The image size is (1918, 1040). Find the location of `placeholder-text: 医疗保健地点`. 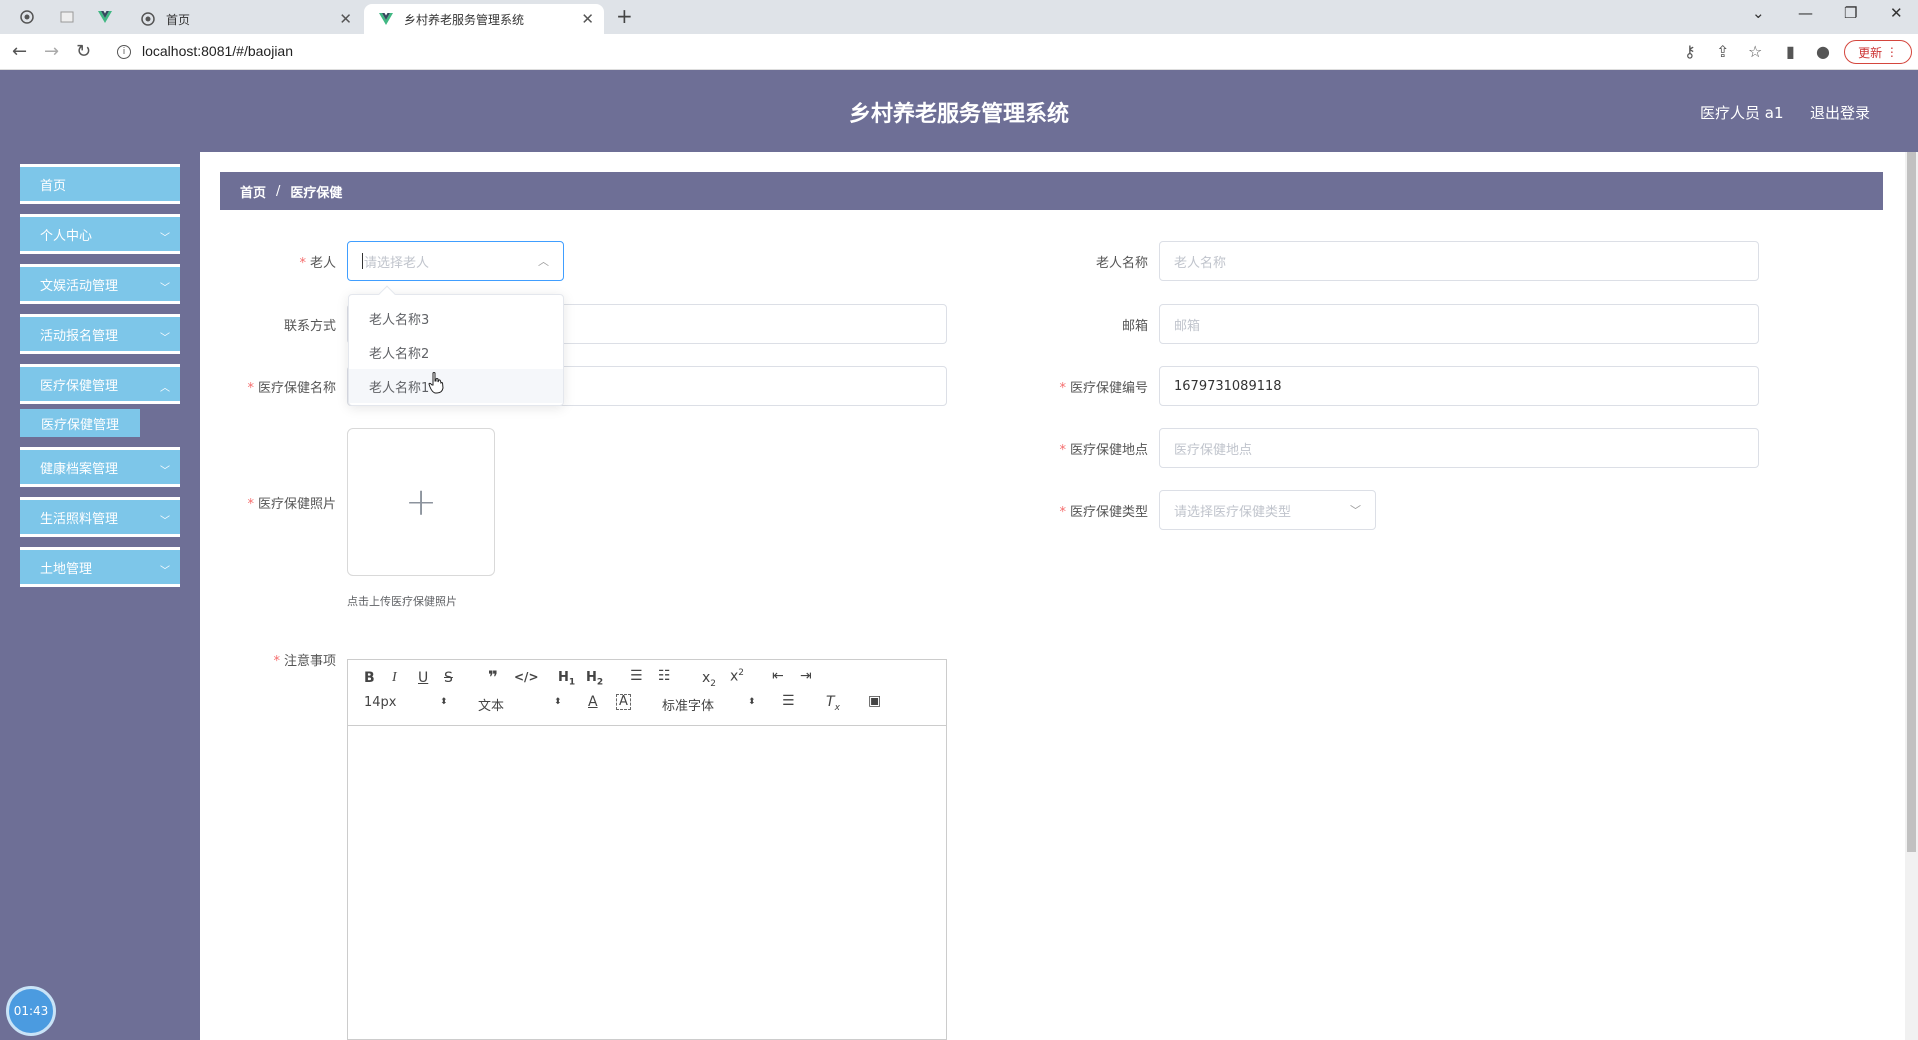

placeholder-text: 医疗保健地点 is located at coordinates (1213, 450).